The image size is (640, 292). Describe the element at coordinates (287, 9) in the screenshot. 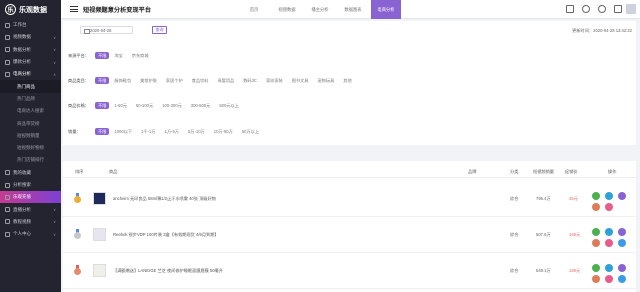

I see `tab-1: 视频数据` at that location.